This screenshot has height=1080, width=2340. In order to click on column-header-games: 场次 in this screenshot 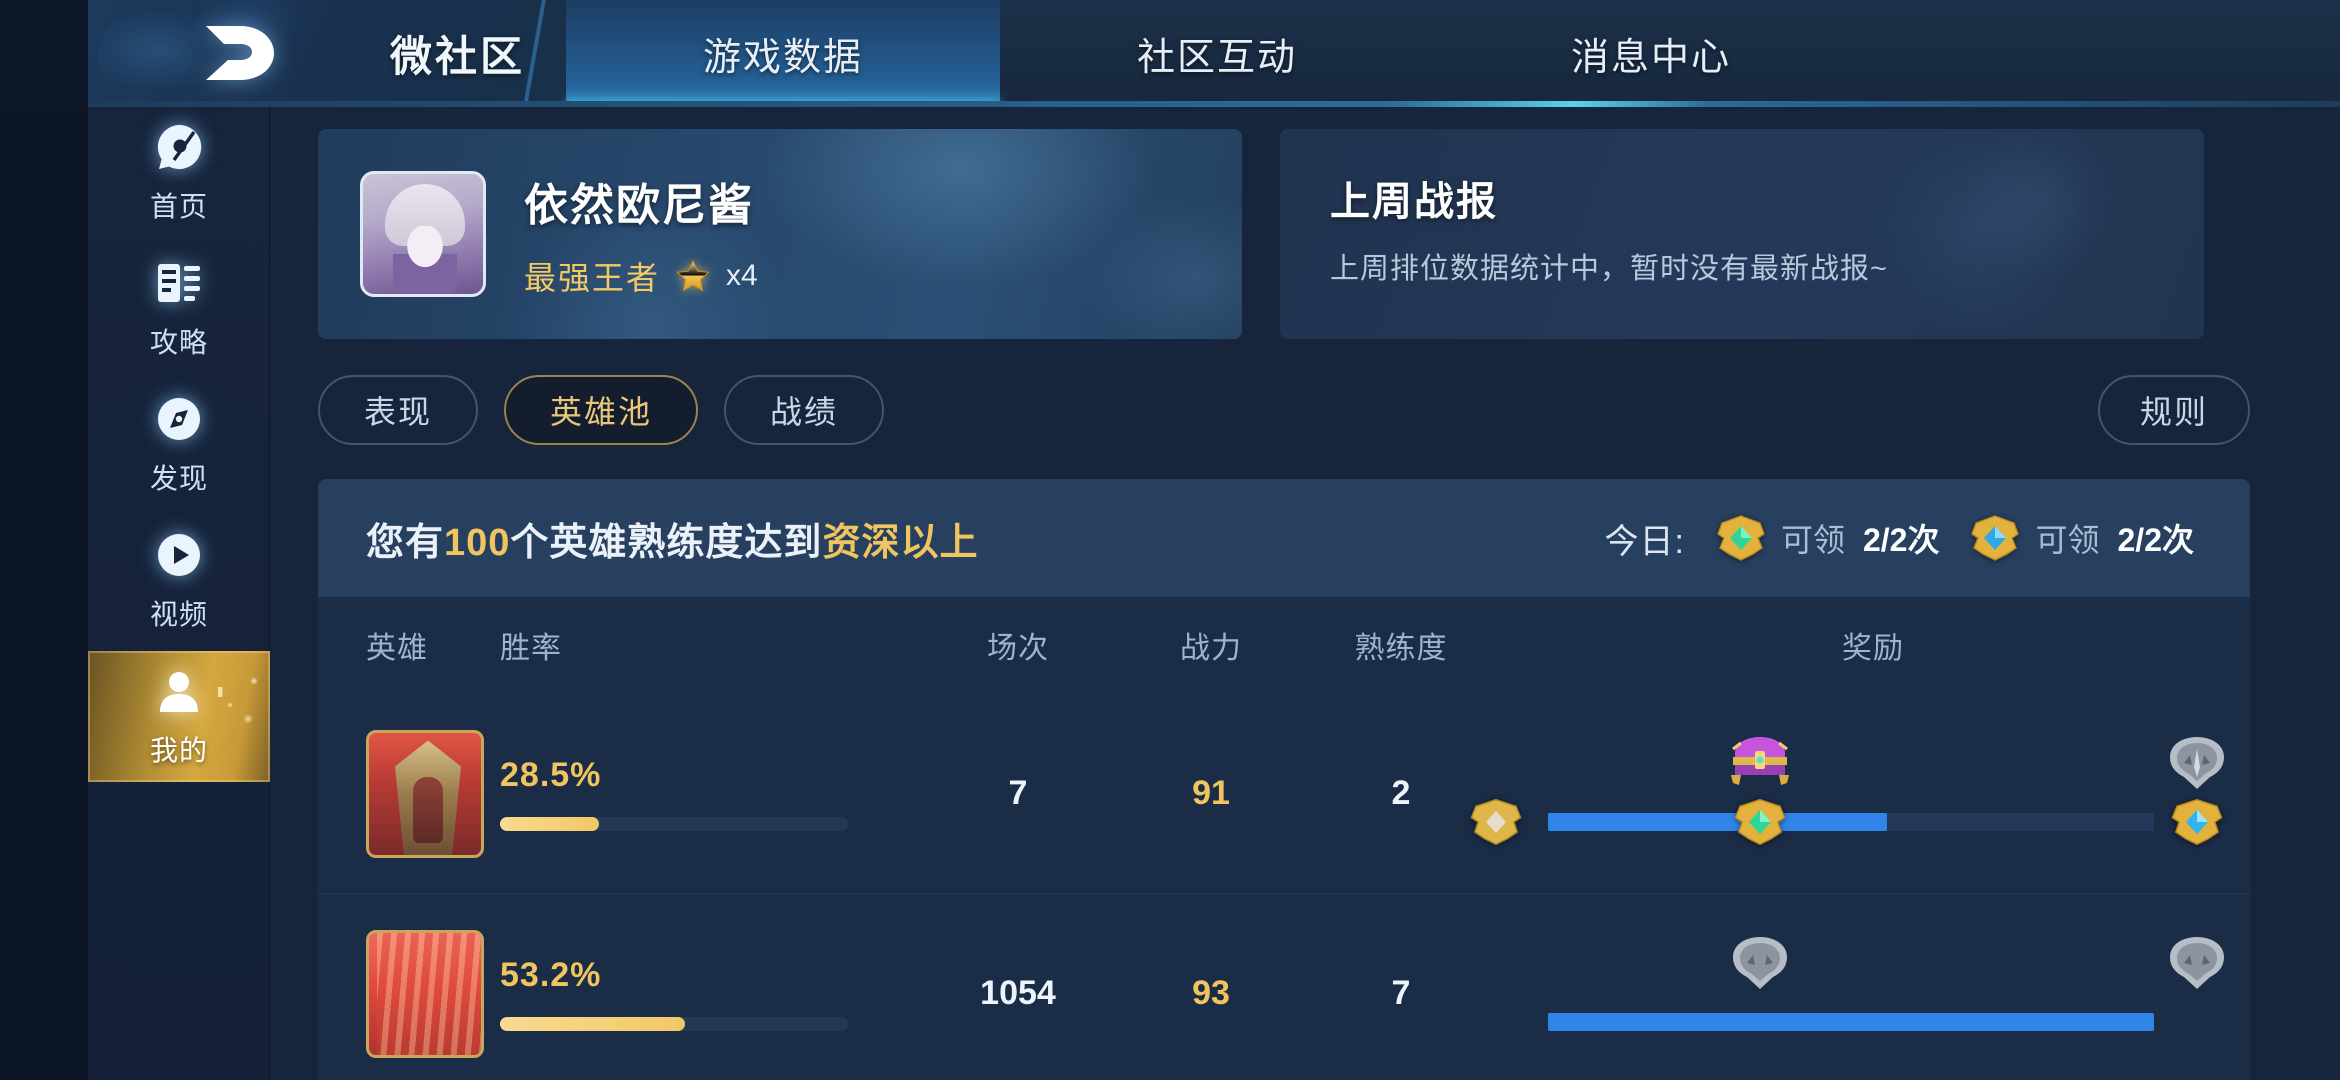, I will do `click(1018, 648)`.